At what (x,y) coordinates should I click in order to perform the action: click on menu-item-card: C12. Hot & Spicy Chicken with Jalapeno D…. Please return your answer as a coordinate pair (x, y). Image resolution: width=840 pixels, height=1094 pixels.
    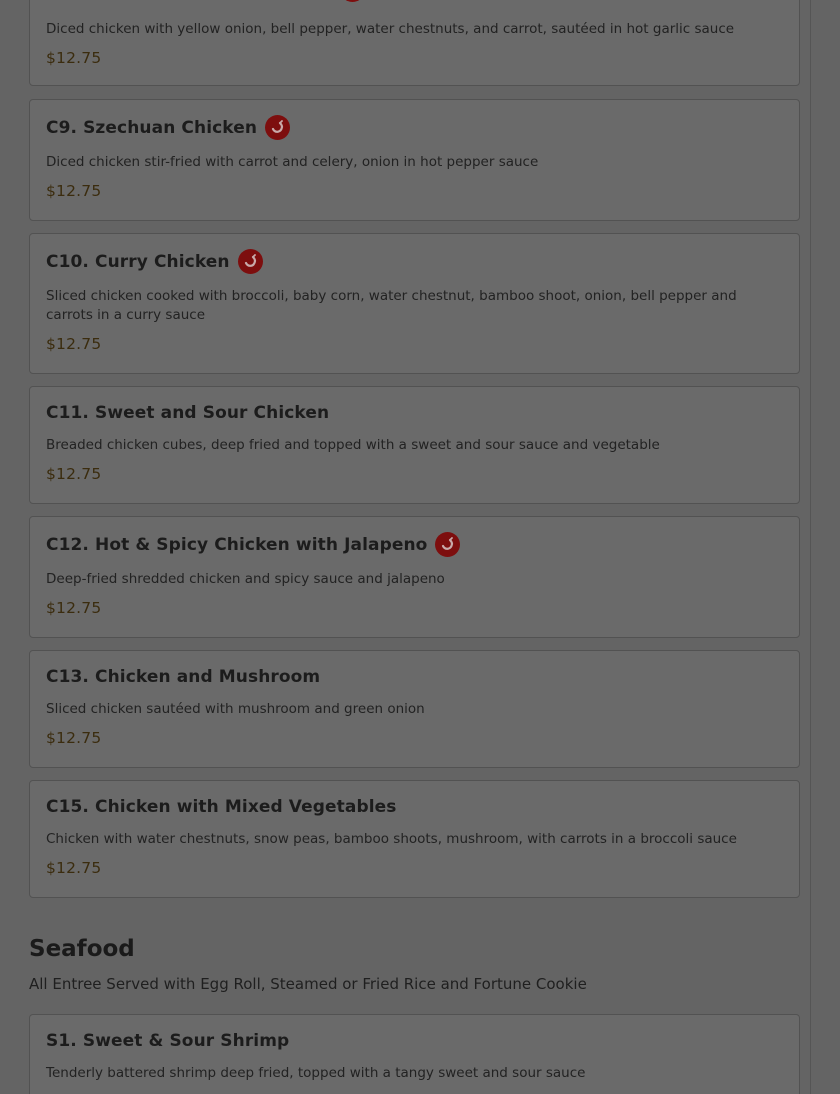
    Looking at the image, I should click on (414, 577).